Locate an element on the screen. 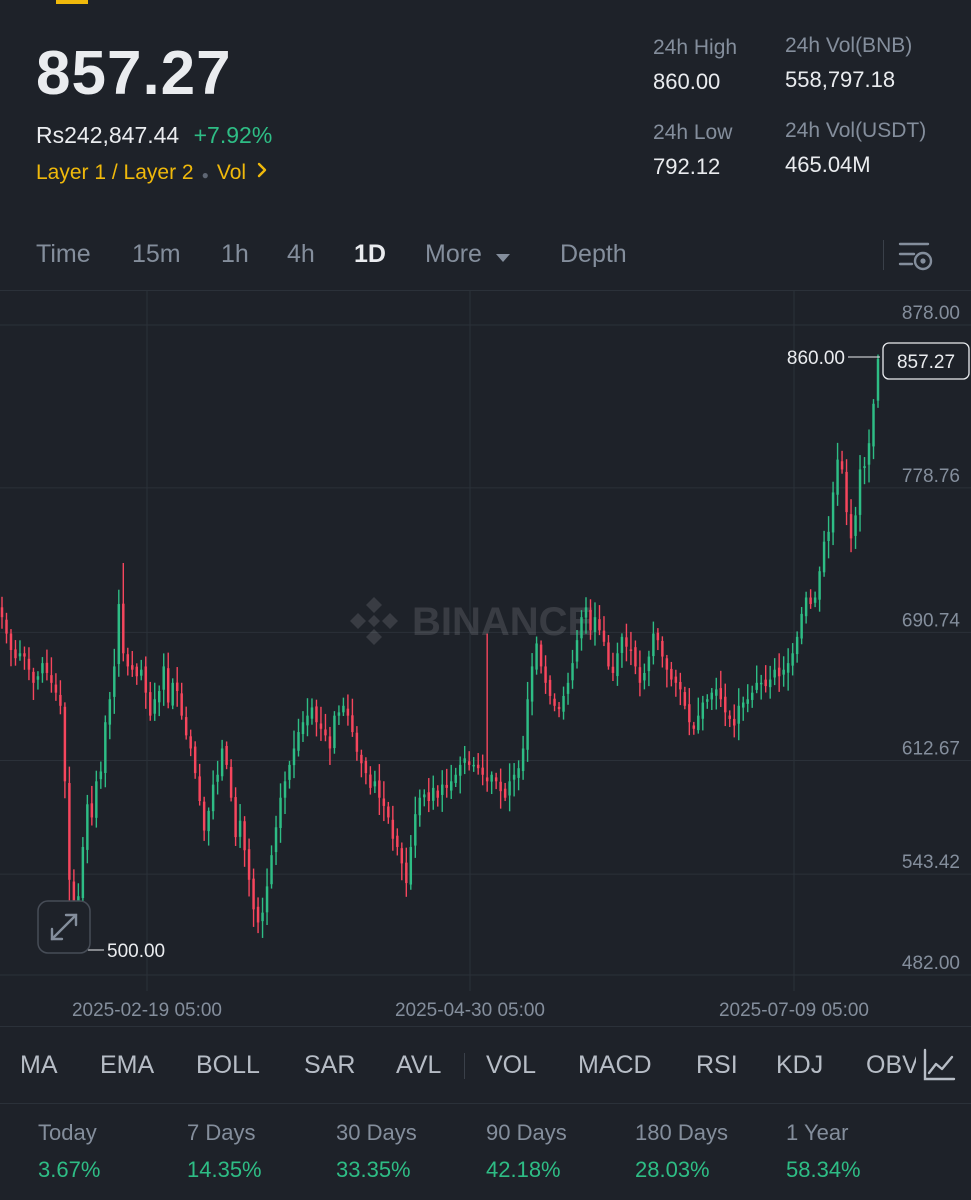  indicator-settings-icon is located at coordinates (939, 1067).